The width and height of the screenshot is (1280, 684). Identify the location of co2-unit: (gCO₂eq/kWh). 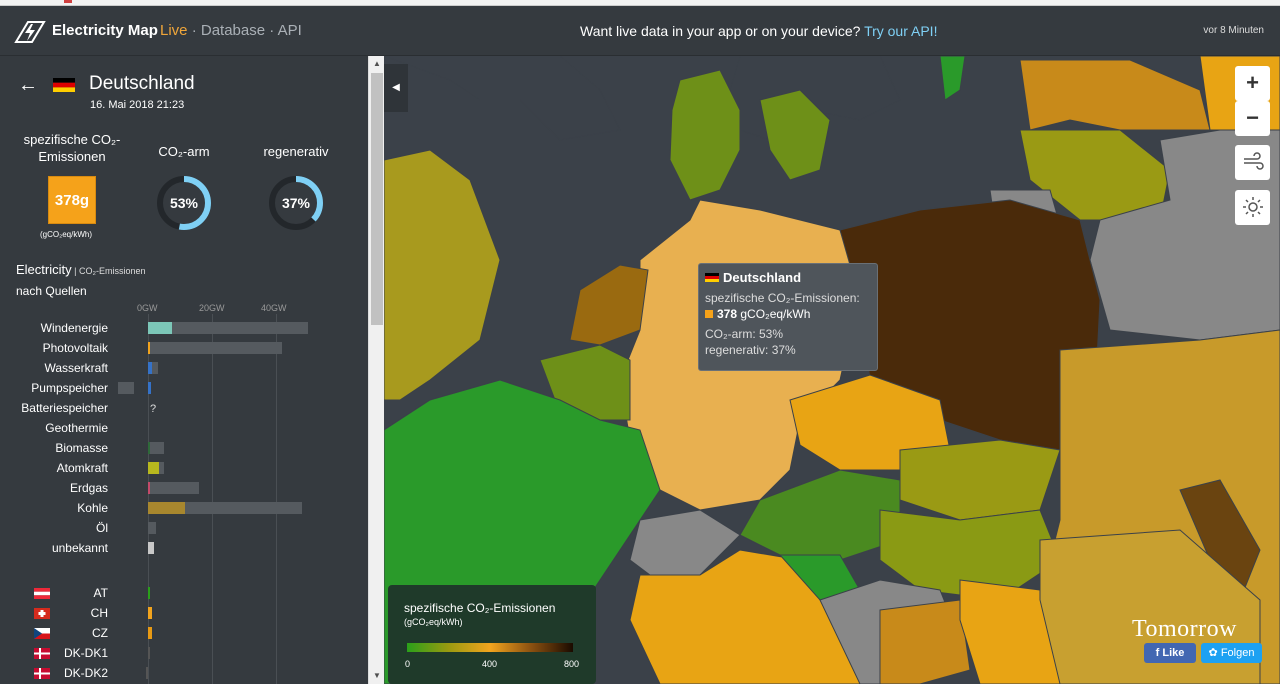
(66, 234).